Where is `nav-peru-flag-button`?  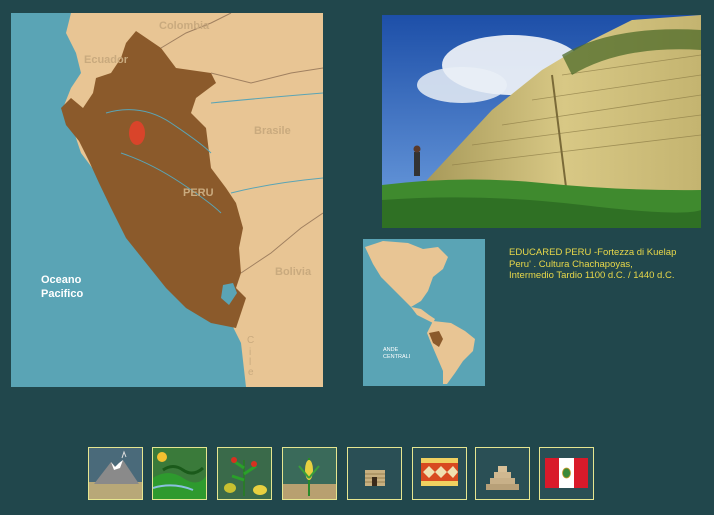
nav-peru-flag-button is located at coordinates (566, 473).